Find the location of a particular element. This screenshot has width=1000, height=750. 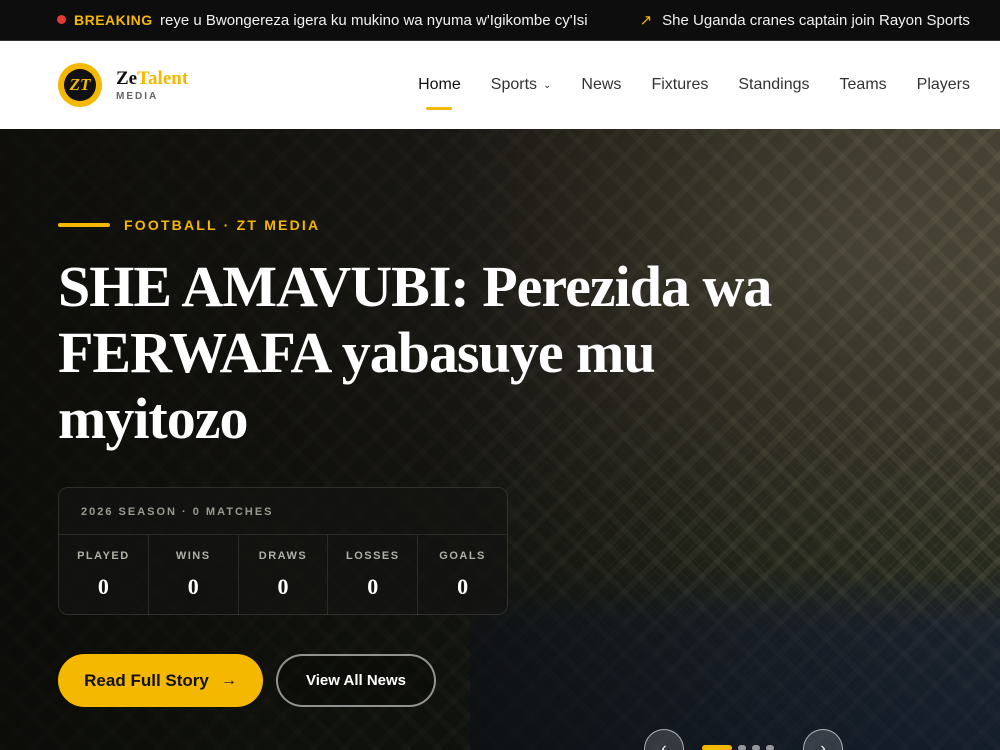

stat-label: DRAWS is located at coordinates (283, 556).